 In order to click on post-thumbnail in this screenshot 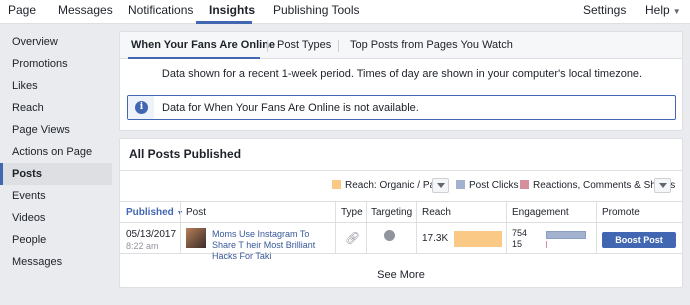, I will do `click(196, 238)`.